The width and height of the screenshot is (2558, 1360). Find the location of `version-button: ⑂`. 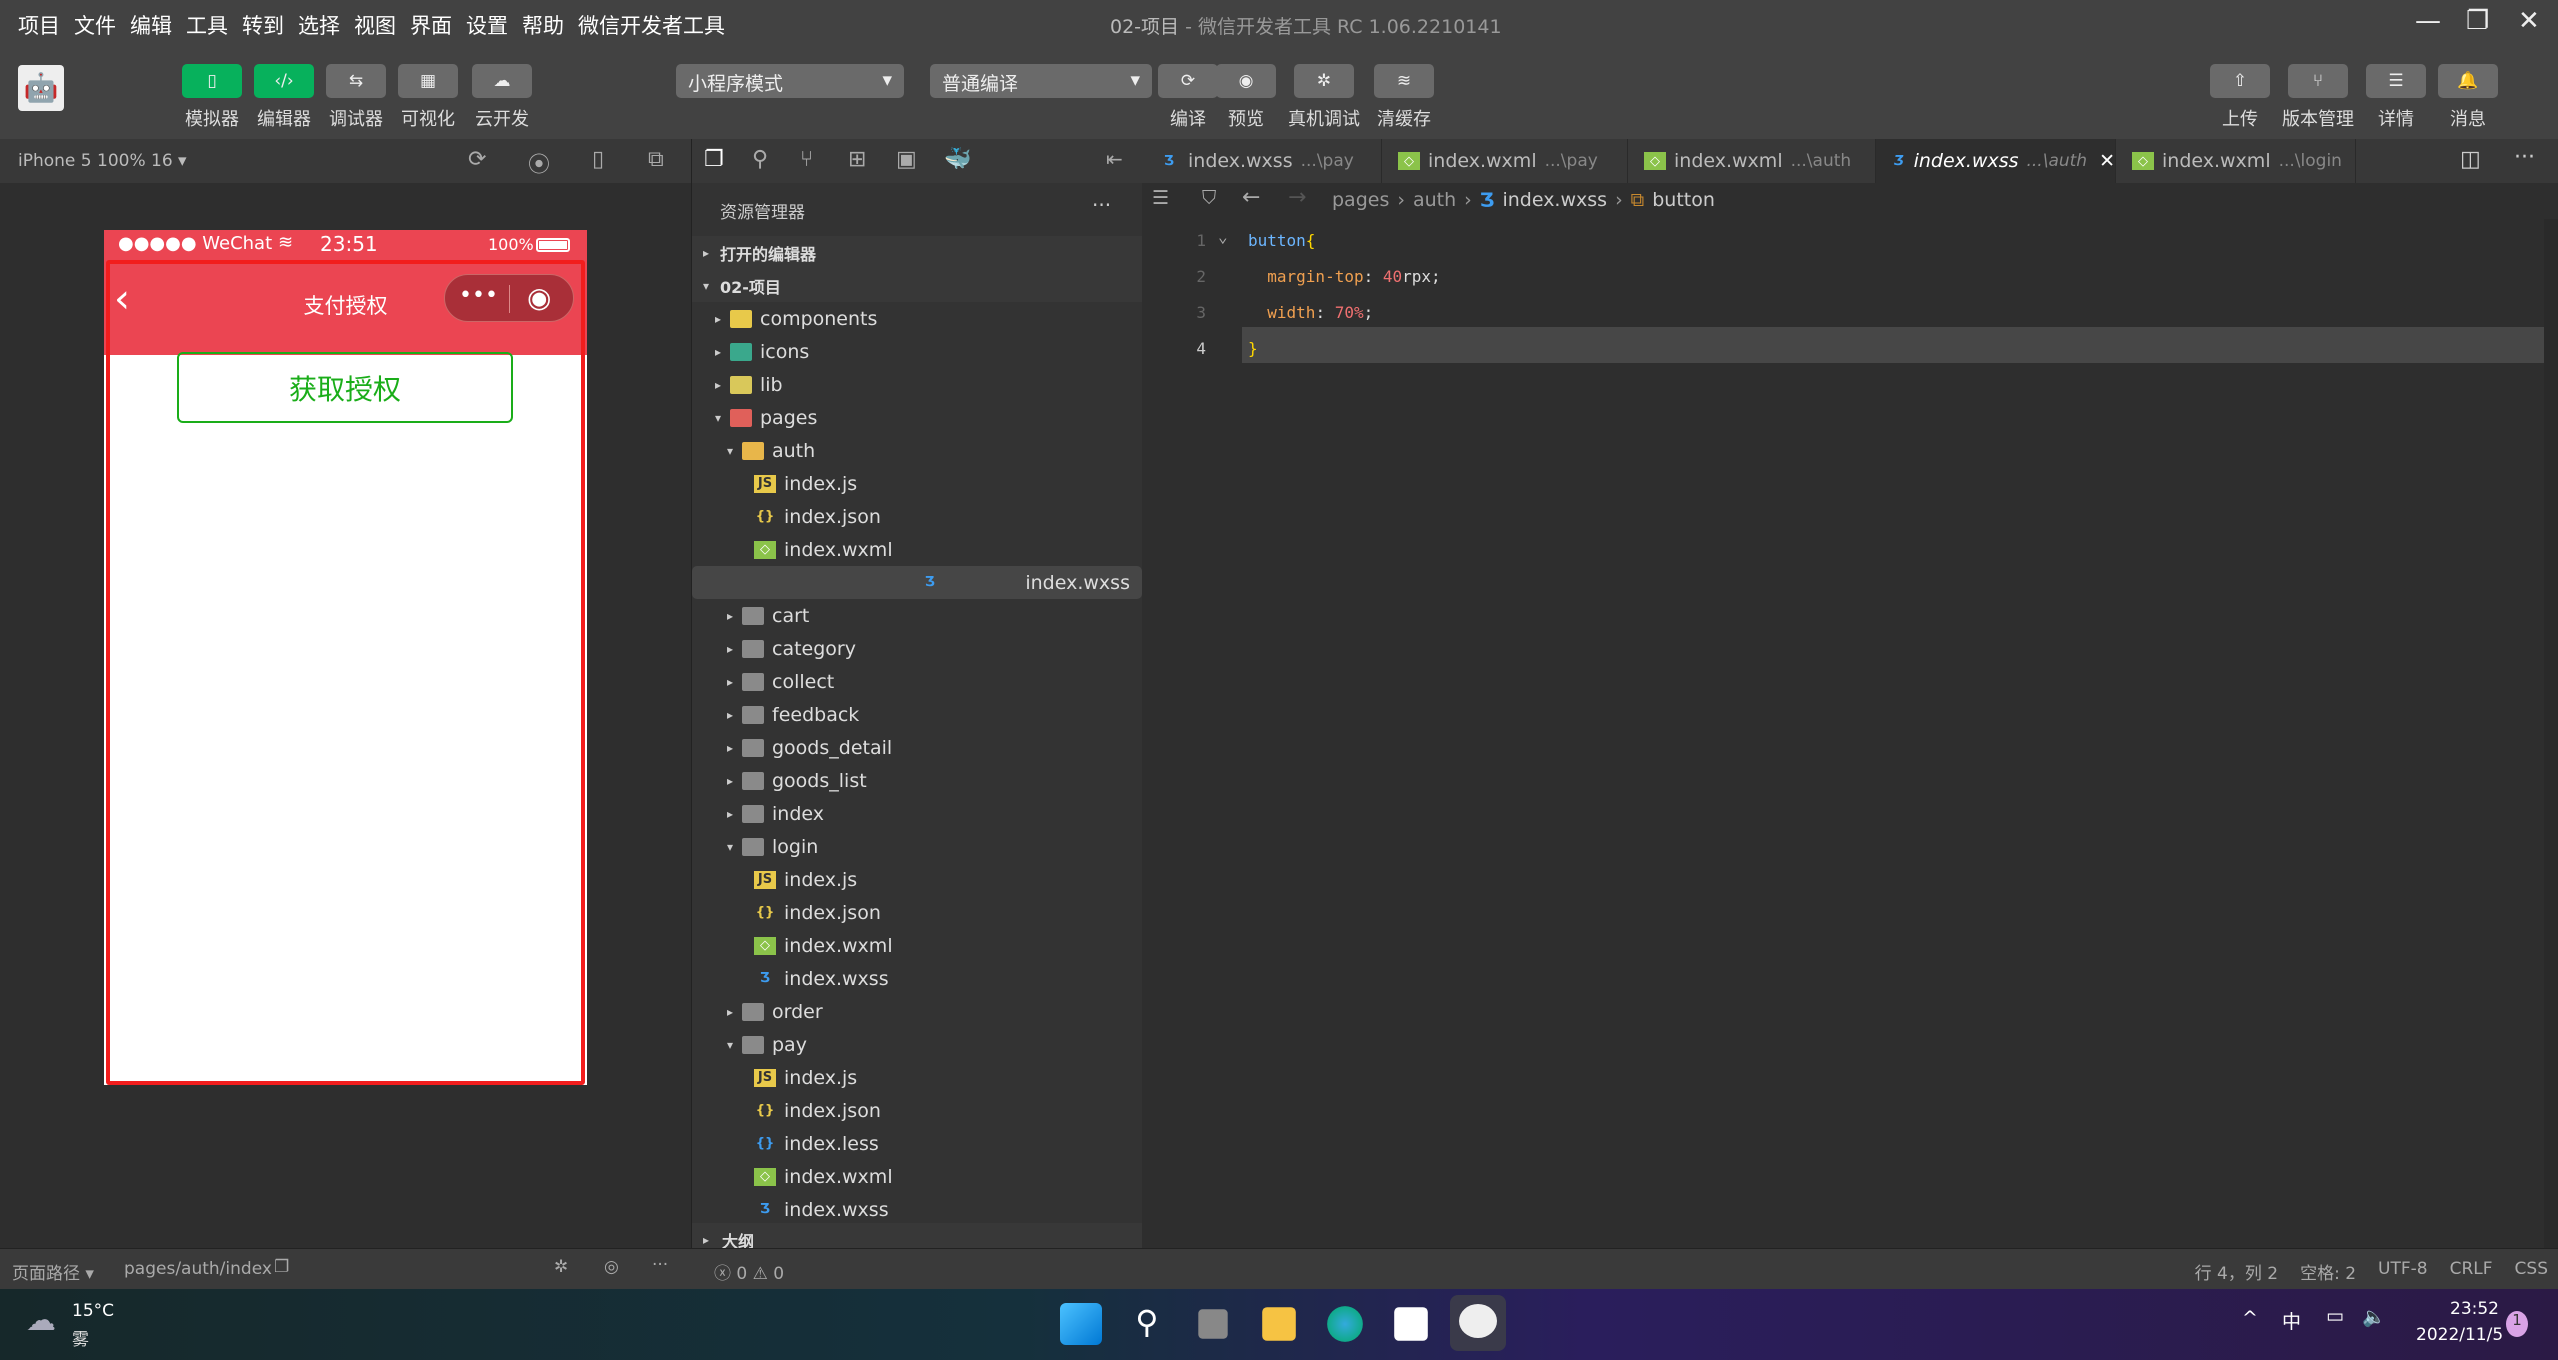

version-button: ⑂ is located at coordinates (2318, 81).